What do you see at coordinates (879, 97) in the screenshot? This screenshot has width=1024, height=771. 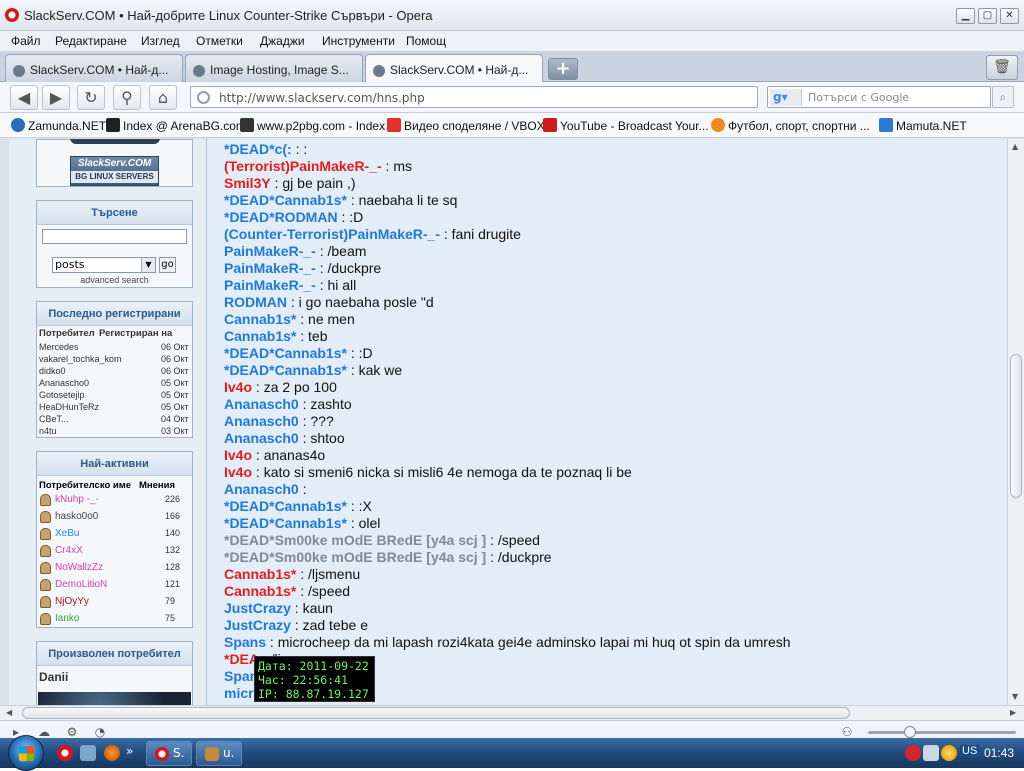 I see `search-field: g▾ Потърси с Google` at bounding box center [879, 97].